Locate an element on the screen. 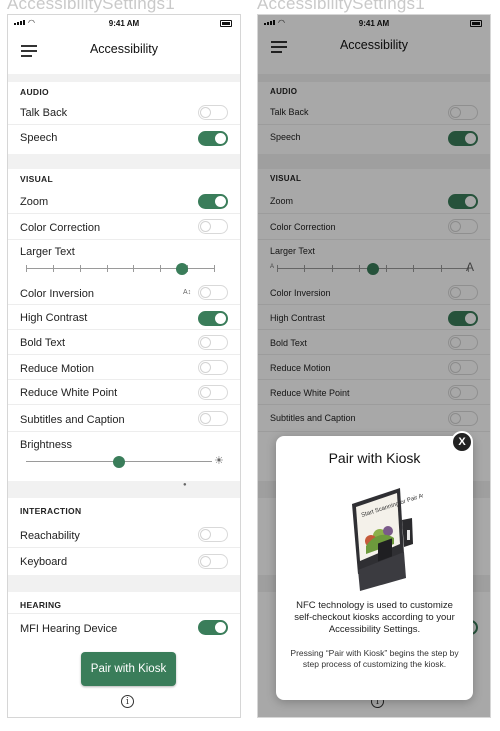 The height and width of the screenshot is (731, 500). toggle-subtitles-caption is located at coordinates (213, 418).